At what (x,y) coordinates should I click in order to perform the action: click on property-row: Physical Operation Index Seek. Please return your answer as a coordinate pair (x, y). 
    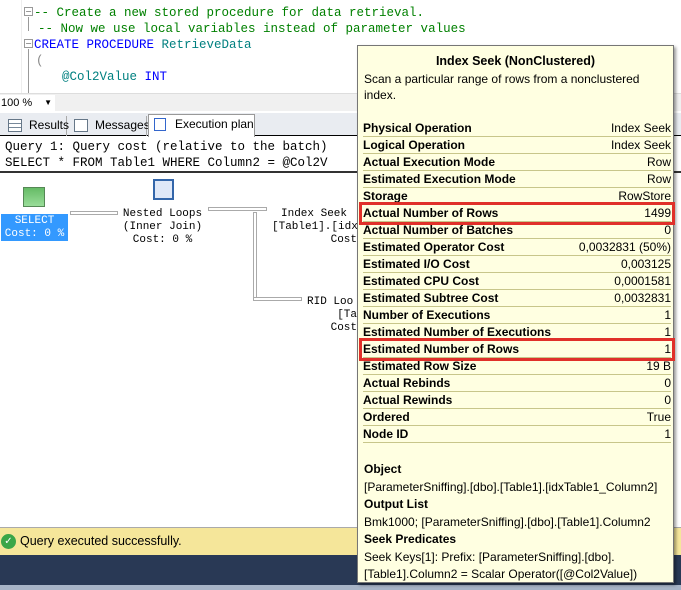
    Looking at the image, I should click on (517, 128).